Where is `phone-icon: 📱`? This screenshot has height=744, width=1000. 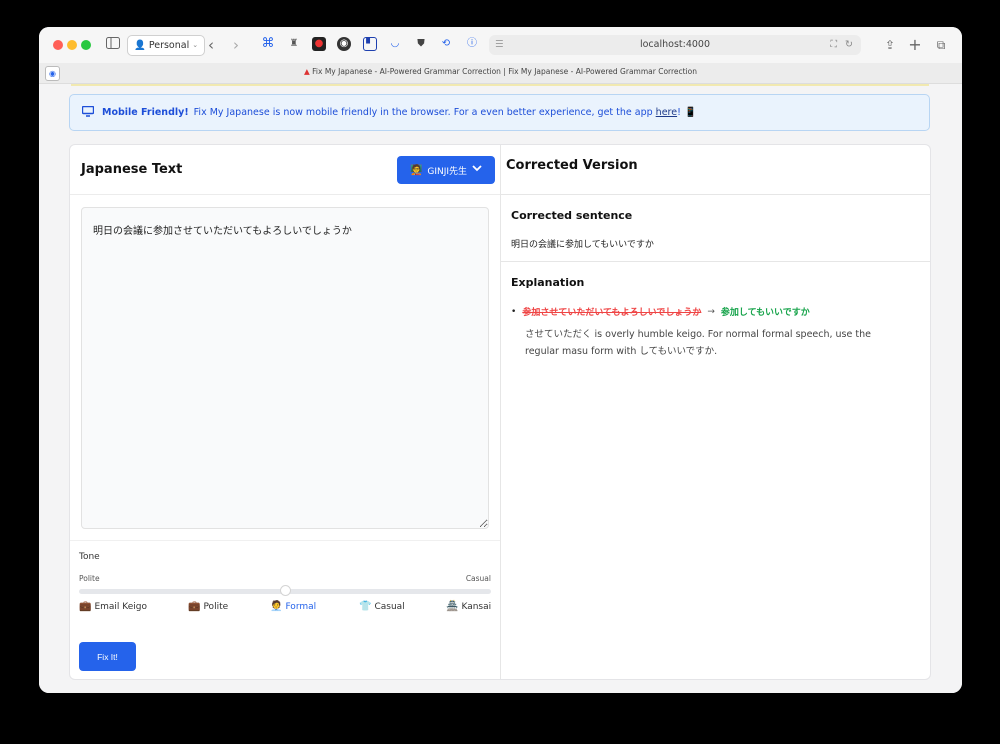
phone-icon: 📱 is located at coordinates (690, 112).